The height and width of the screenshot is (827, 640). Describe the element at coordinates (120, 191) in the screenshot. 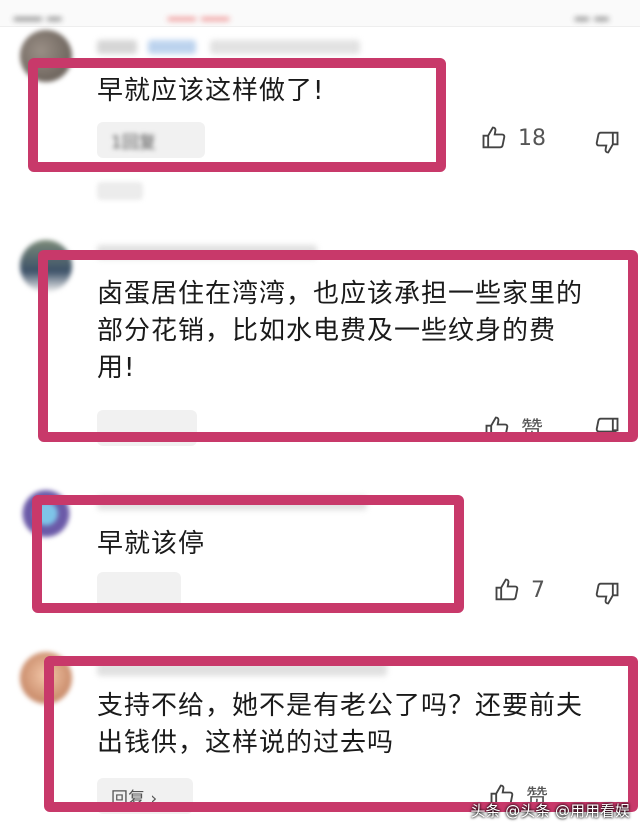

I see `reply-count-blur` at that location.